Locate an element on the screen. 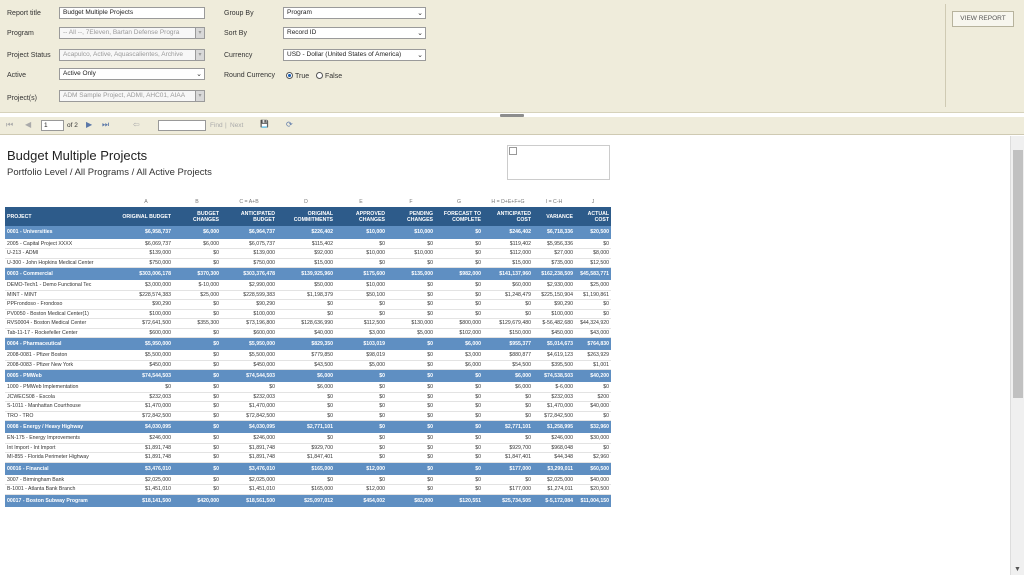  value-cell: $54,500 is located at coordinates (508, 365).